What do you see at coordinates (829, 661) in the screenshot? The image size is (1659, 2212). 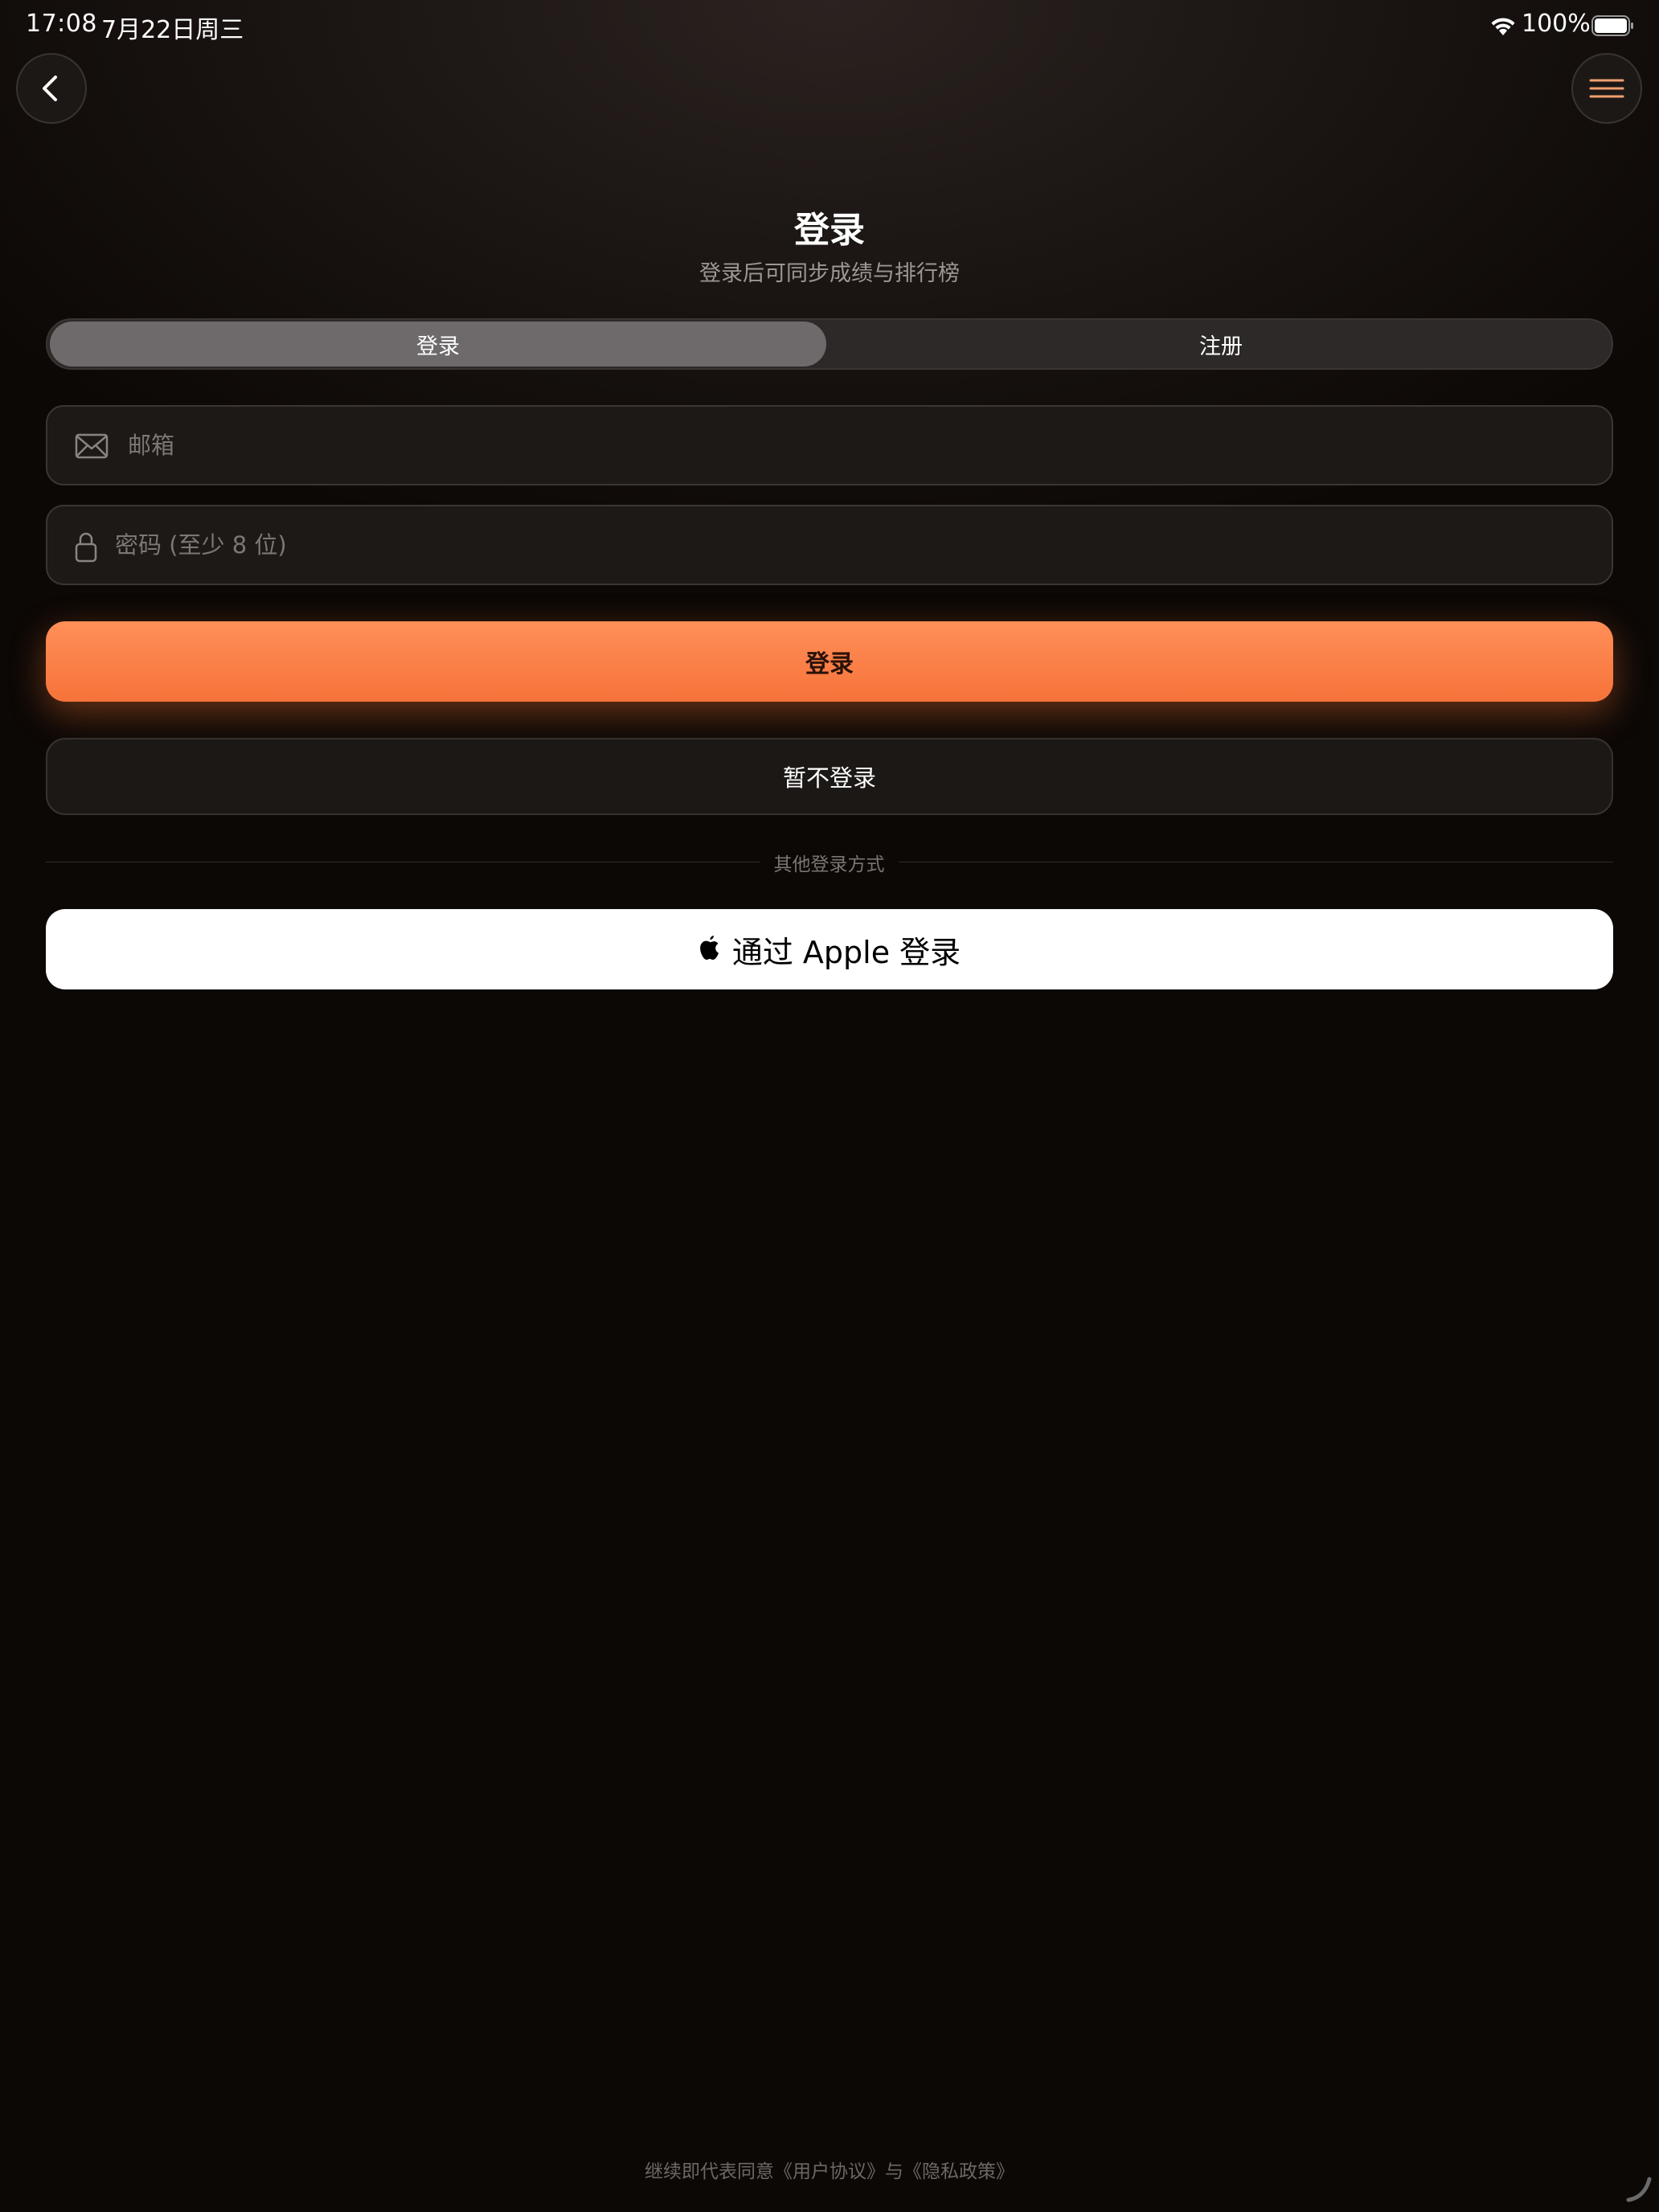 I see `login-button: 登录` at bounding box center [829, 661].